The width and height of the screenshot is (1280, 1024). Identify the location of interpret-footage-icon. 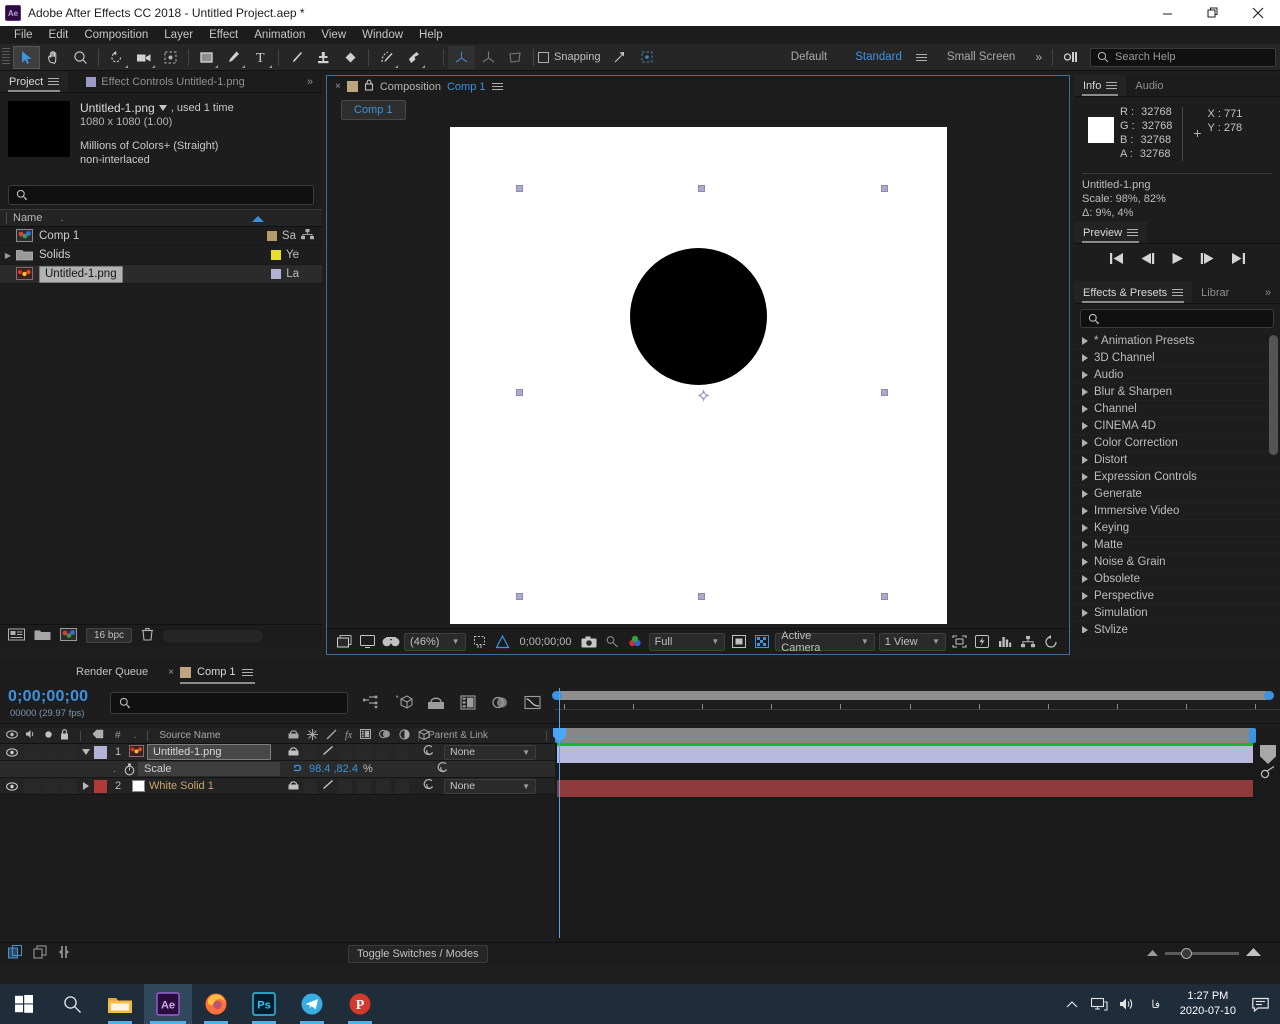
(16, 636).